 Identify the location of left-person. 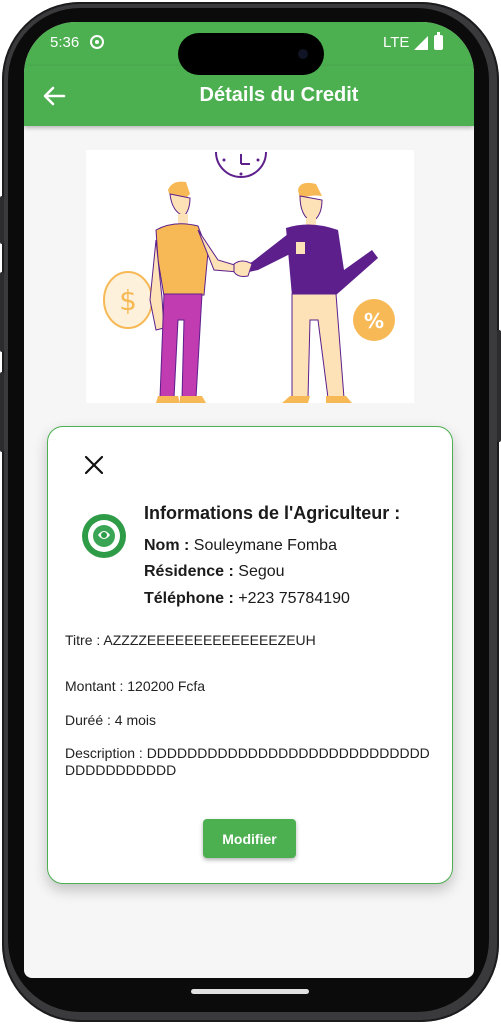
(194, 292).